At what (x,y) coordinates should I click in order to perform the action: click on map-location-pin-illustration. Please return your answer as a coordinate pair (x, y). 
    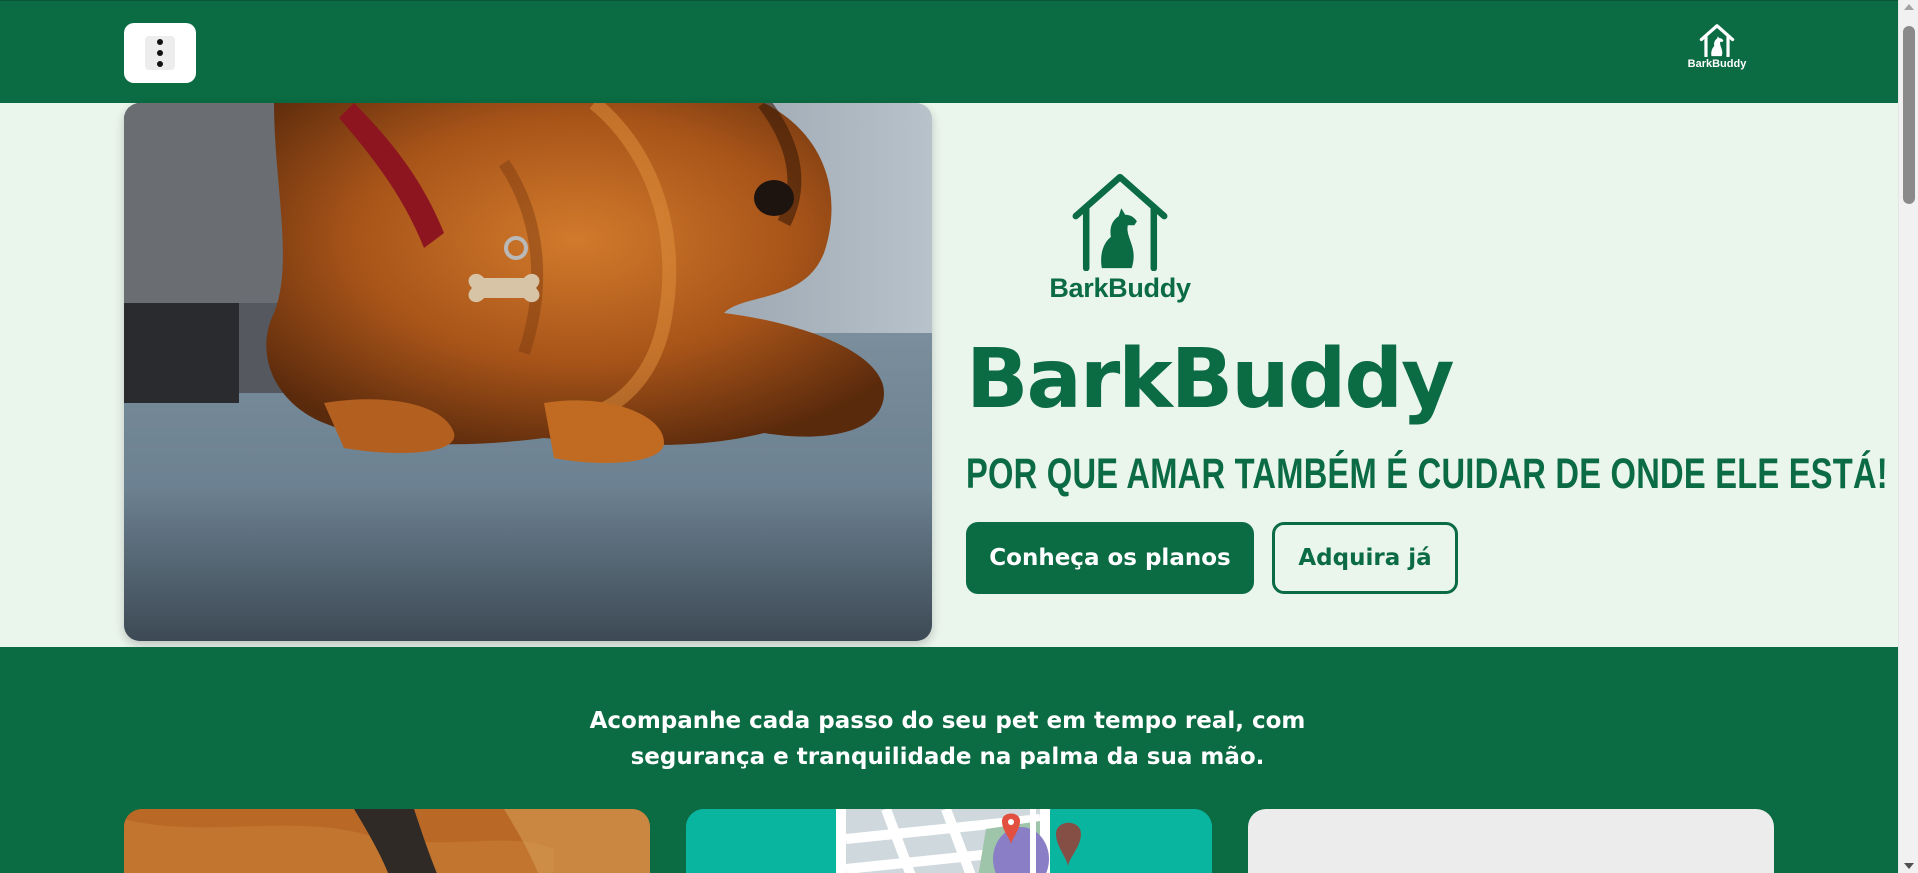
    Looking at the image, I should click on (949, 841).